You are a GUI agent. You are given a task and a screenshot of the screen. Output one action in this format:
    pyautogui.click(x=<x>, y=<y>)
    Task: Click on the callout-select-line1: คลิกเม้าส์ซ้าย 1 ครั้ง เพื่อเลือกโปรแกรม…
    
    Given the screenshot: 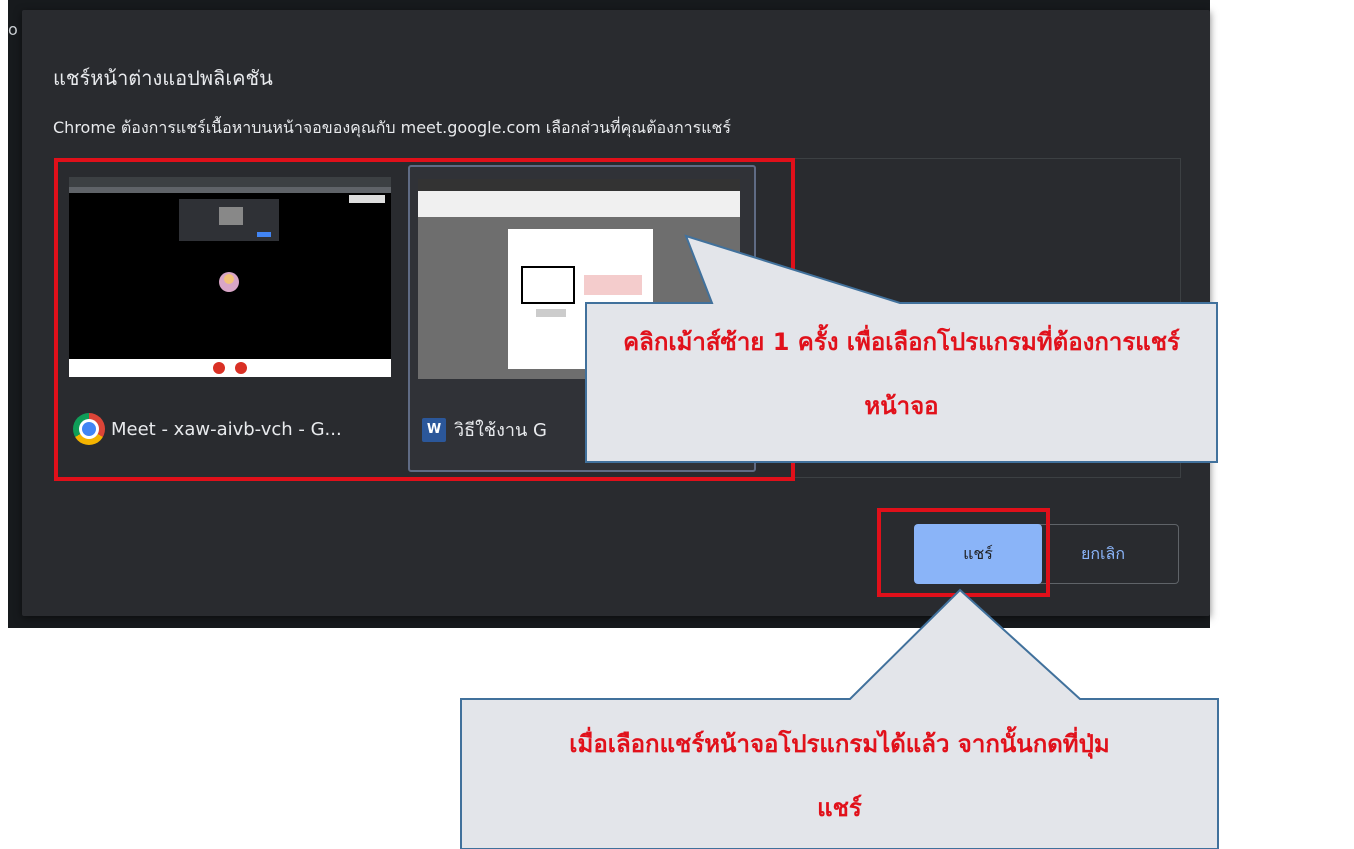 What is the action you would take?
    pyautogui.click(x=901, y=342)
    